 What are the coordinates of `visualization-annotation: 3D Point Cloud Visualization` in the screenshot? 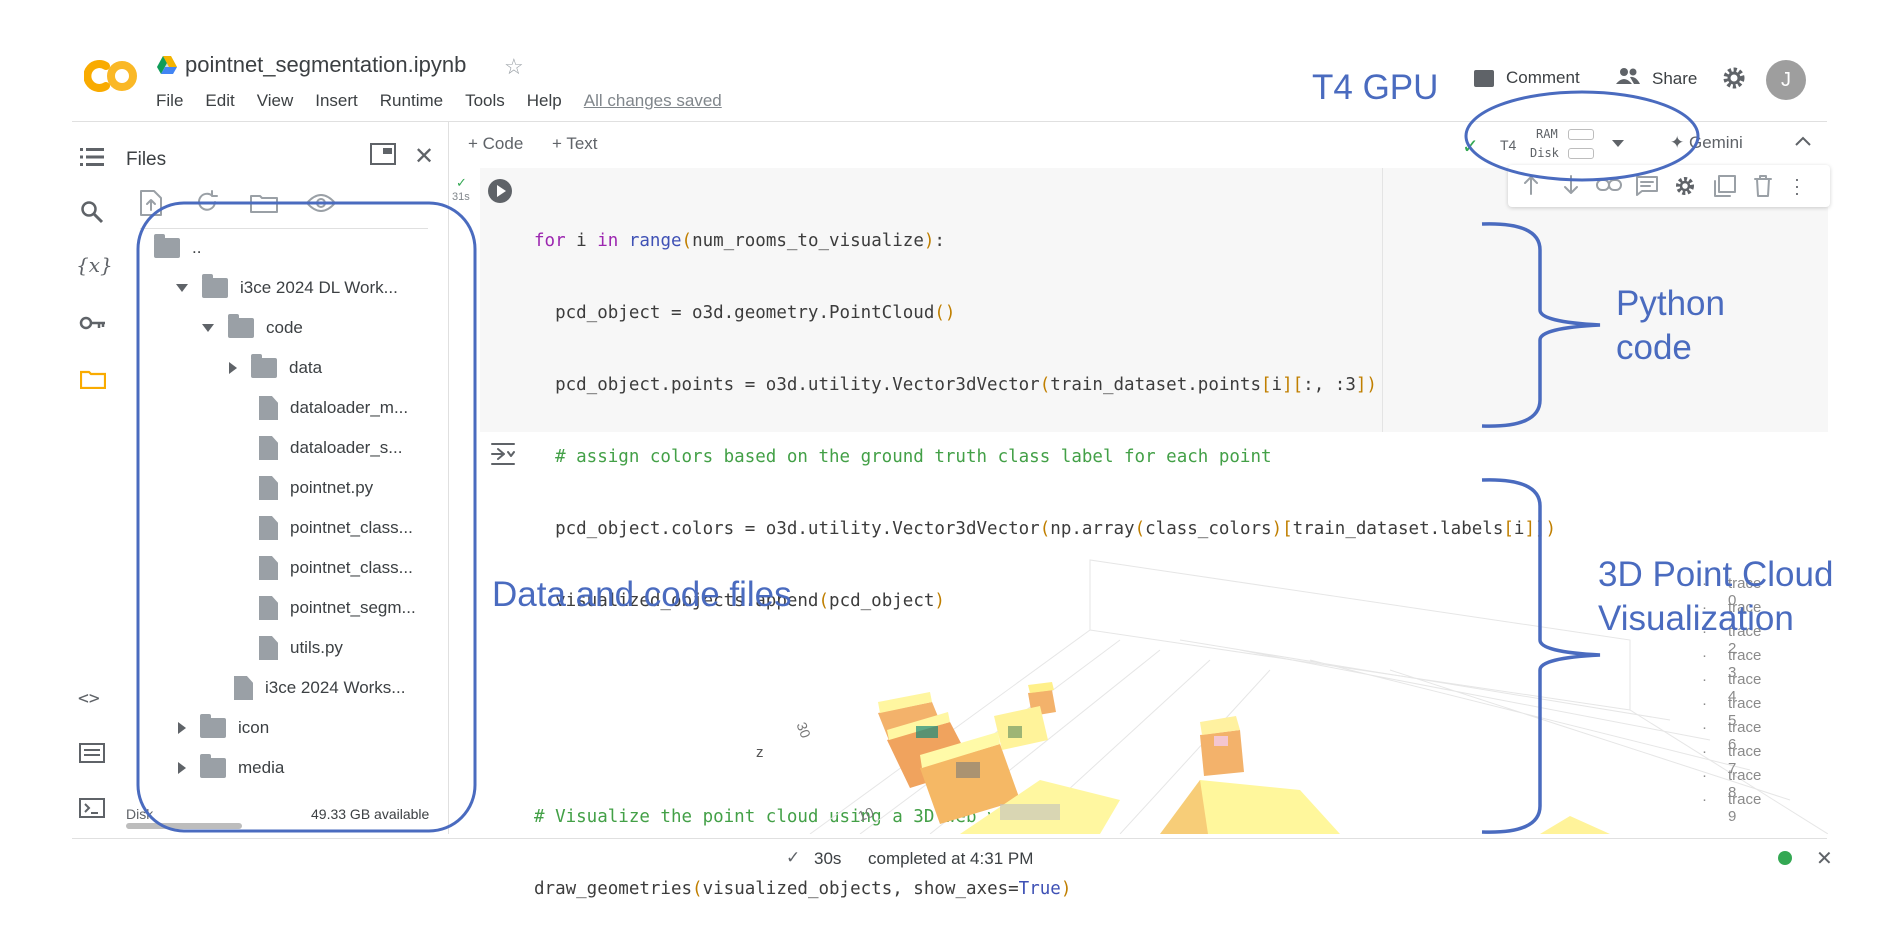 It's located at (1716, 596).